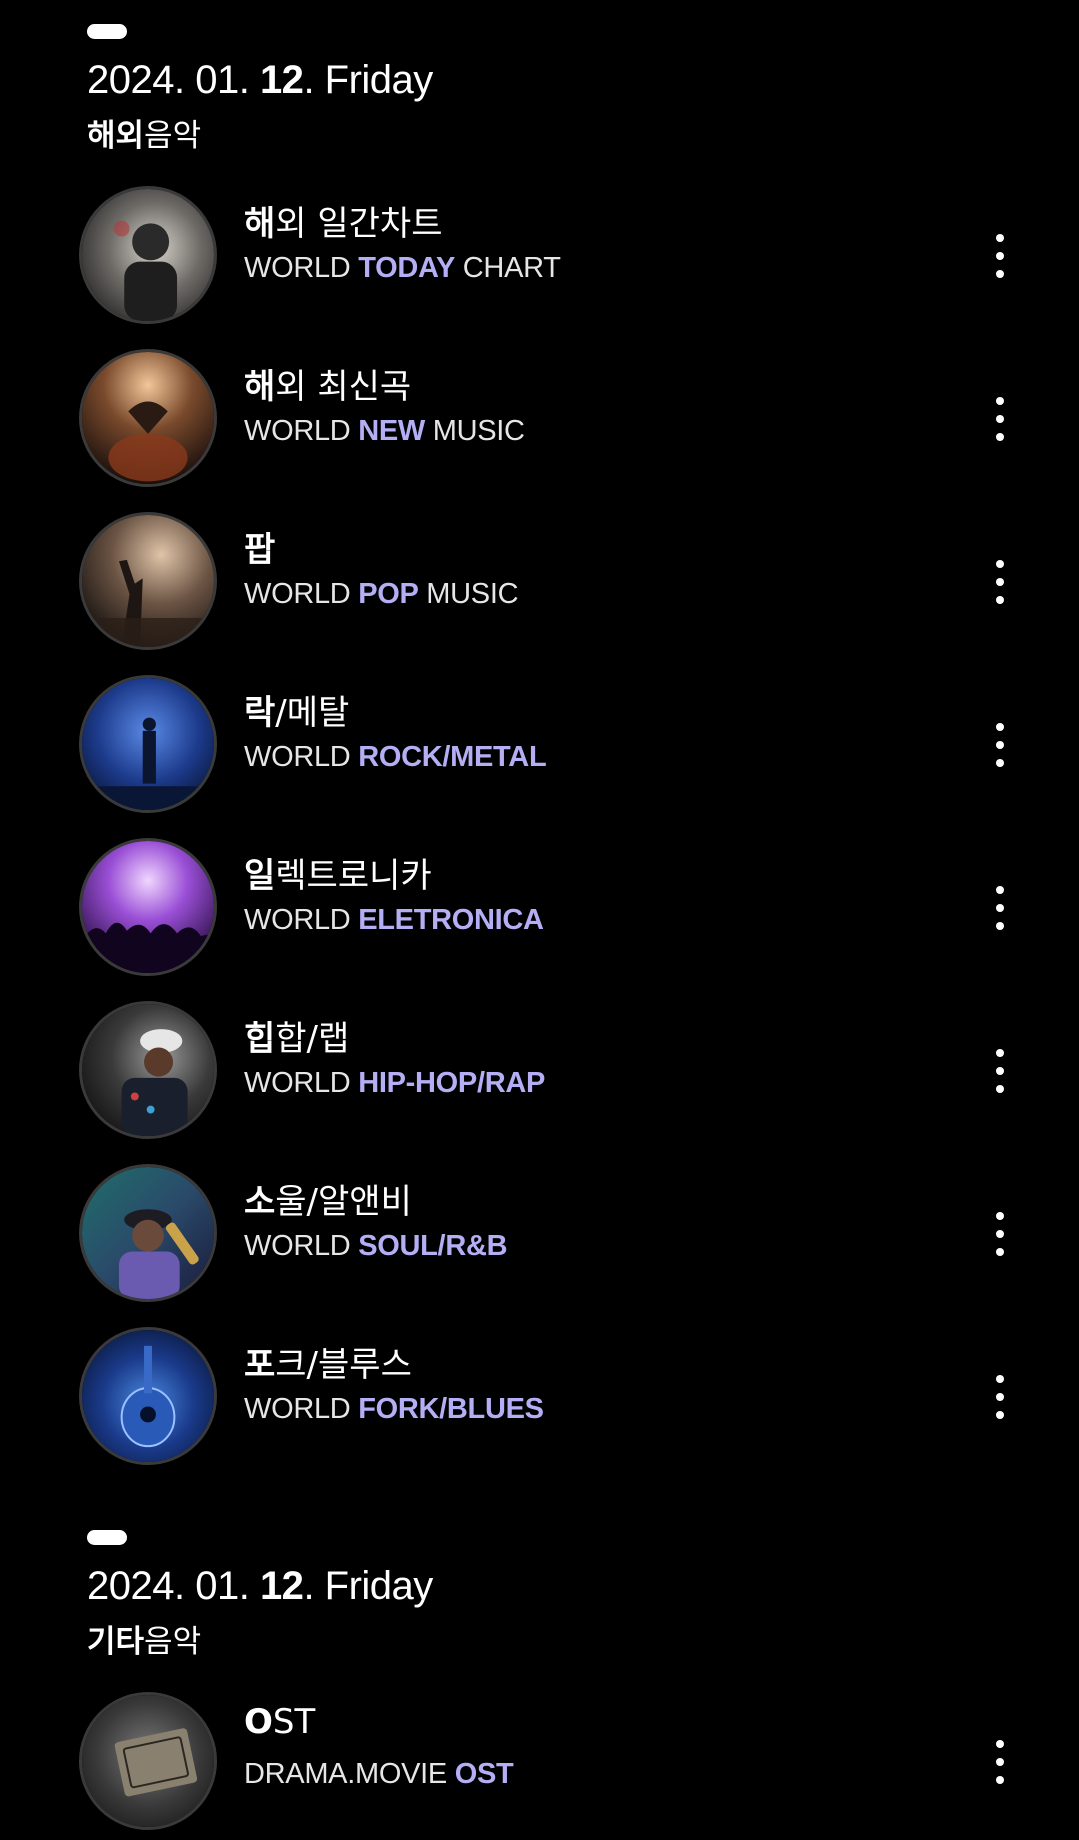 This screenshot has width=1079, height=1840. I want to click on playlist-title: 해외 최신곡, so click(328, 387).